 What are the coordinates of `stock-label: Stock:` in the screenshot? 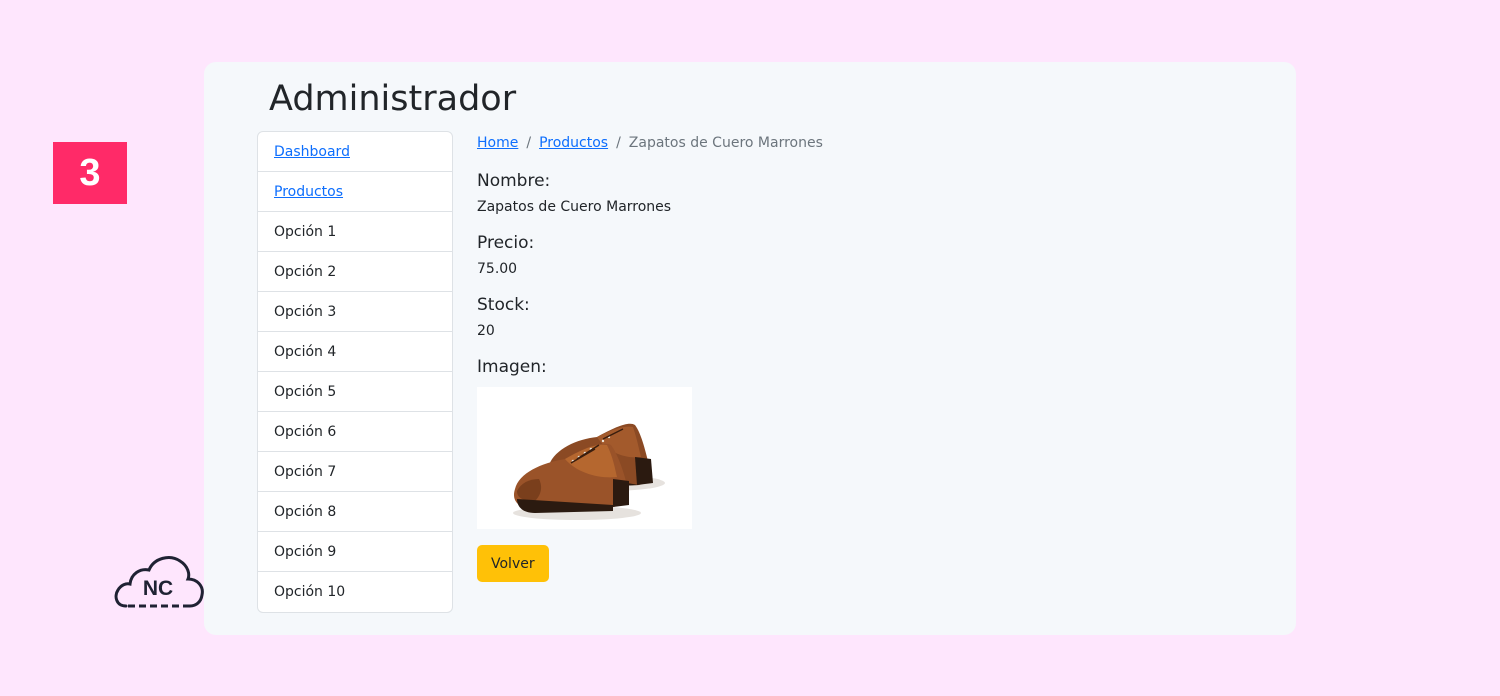 It's located at (503, 305).